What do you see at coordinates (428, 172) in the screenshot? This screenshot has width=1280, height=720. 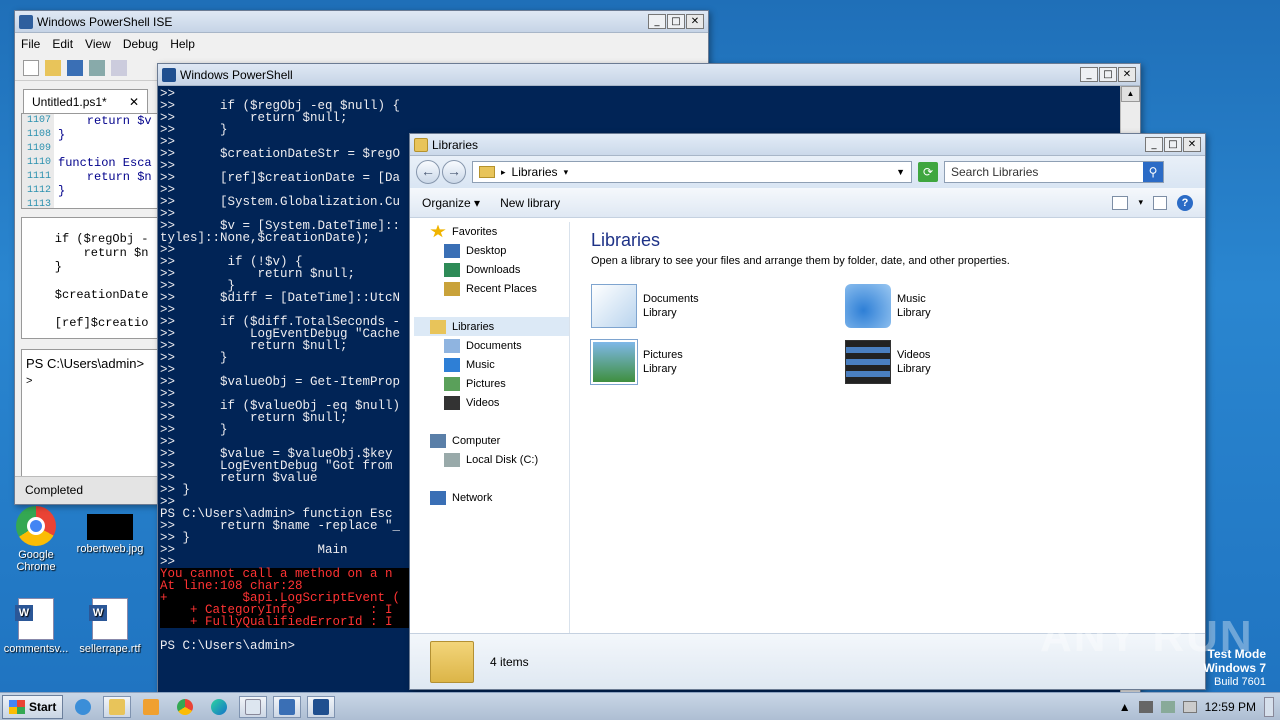 I see `back-button: ←` at bounding box center [428, 172].